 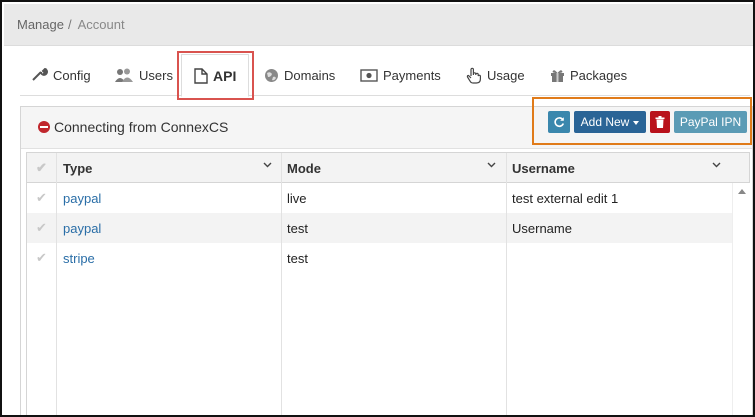 What do you see at coordinates (599, 75) in the screenshot?
I see `tab-label: Packages` at bounding box center [599, 75].